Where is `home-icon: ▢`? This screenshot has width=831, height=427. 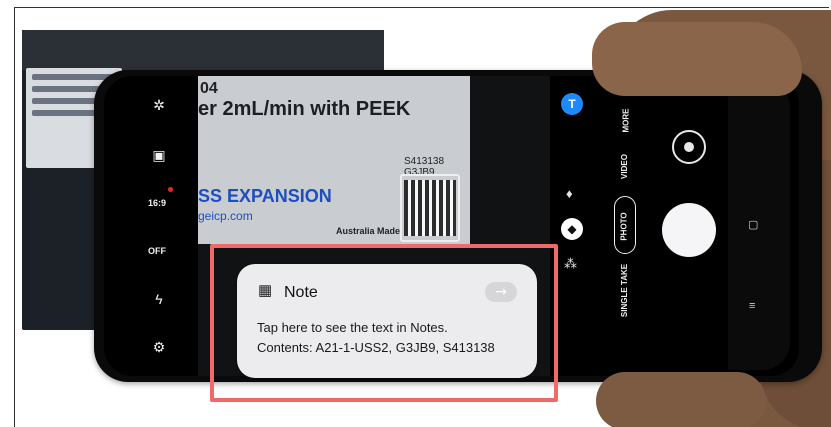 home-icon: ▢ is located at coordinates (753, 224).